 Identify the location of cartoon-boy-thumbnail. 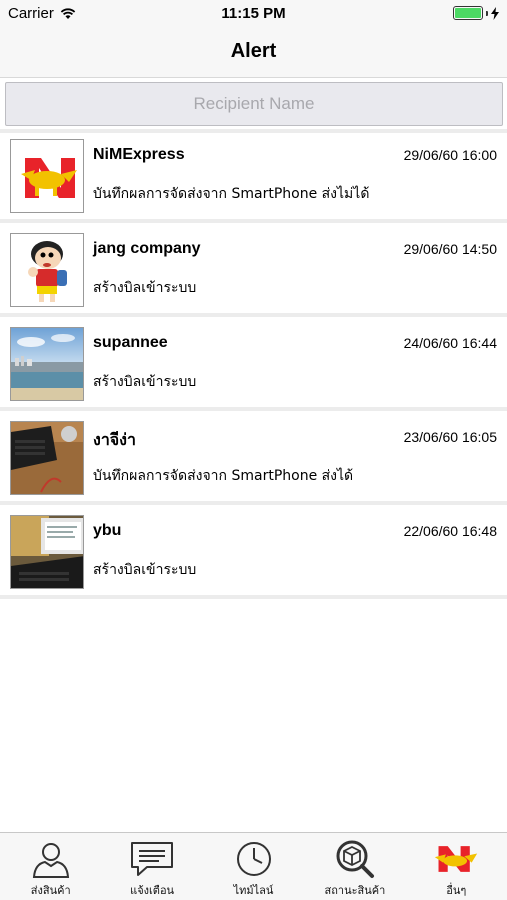
(47, 270).